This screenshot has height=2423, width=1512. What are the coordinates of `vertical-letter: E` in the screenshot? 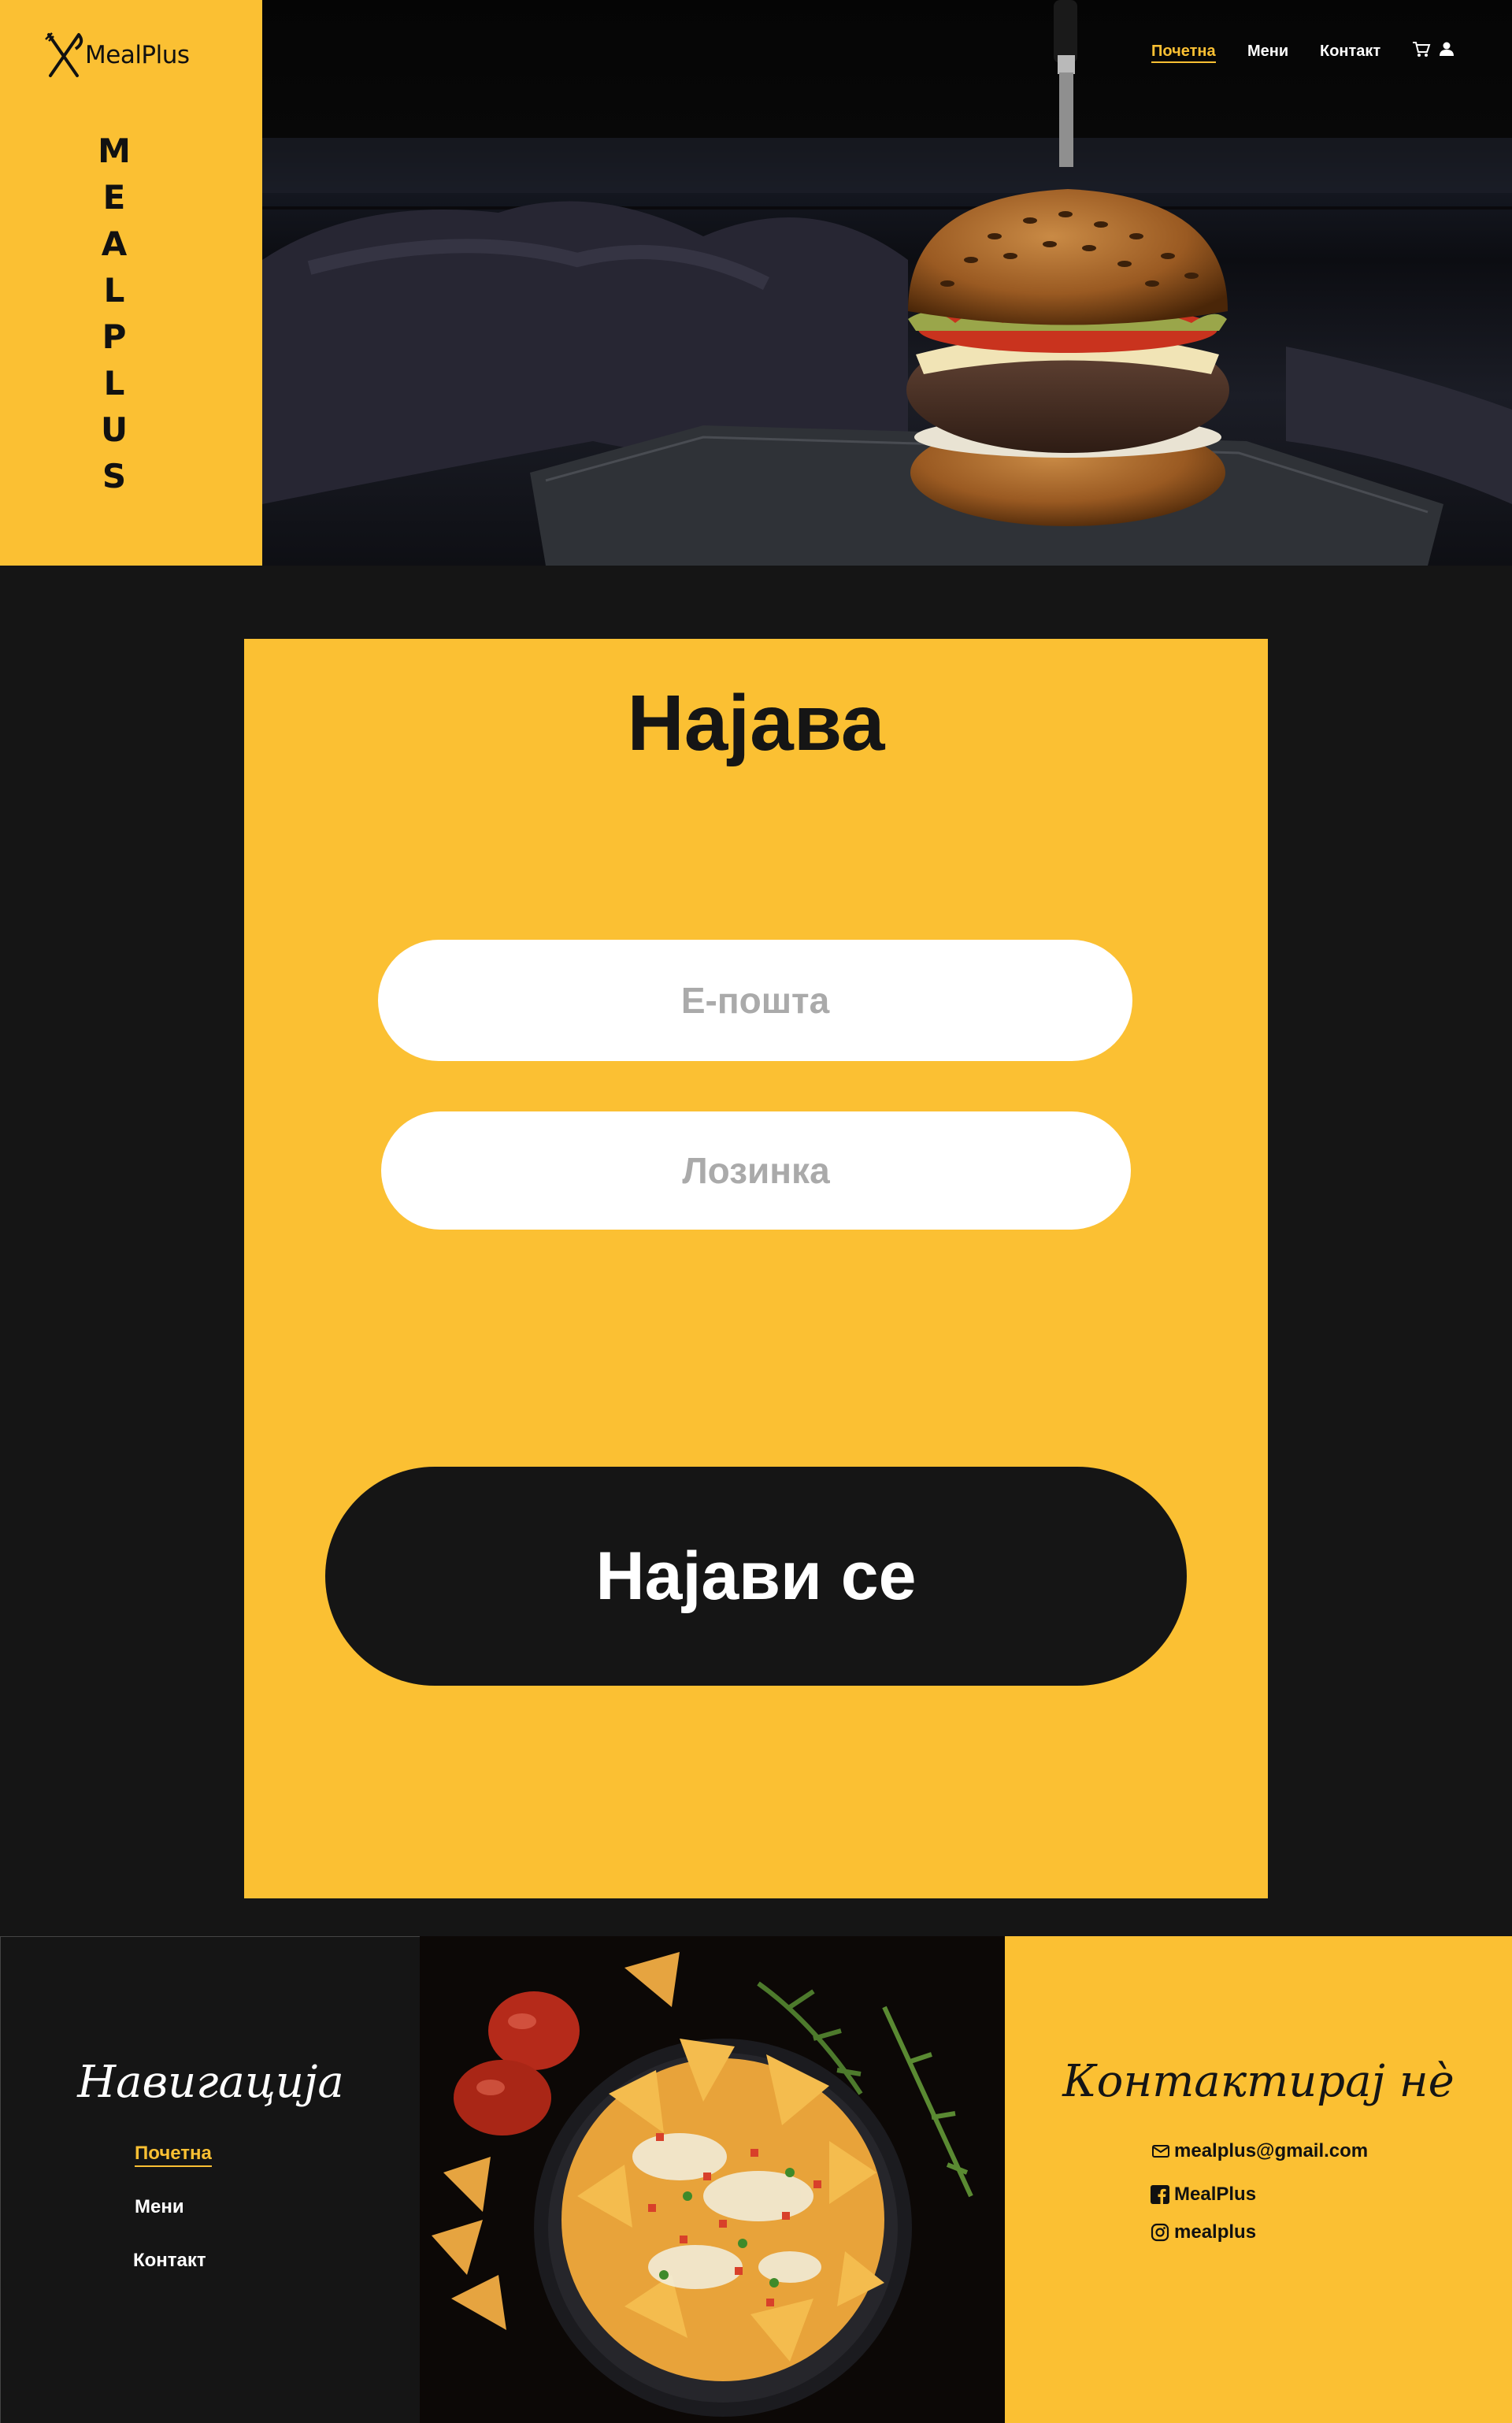 It's located at (114, 197).